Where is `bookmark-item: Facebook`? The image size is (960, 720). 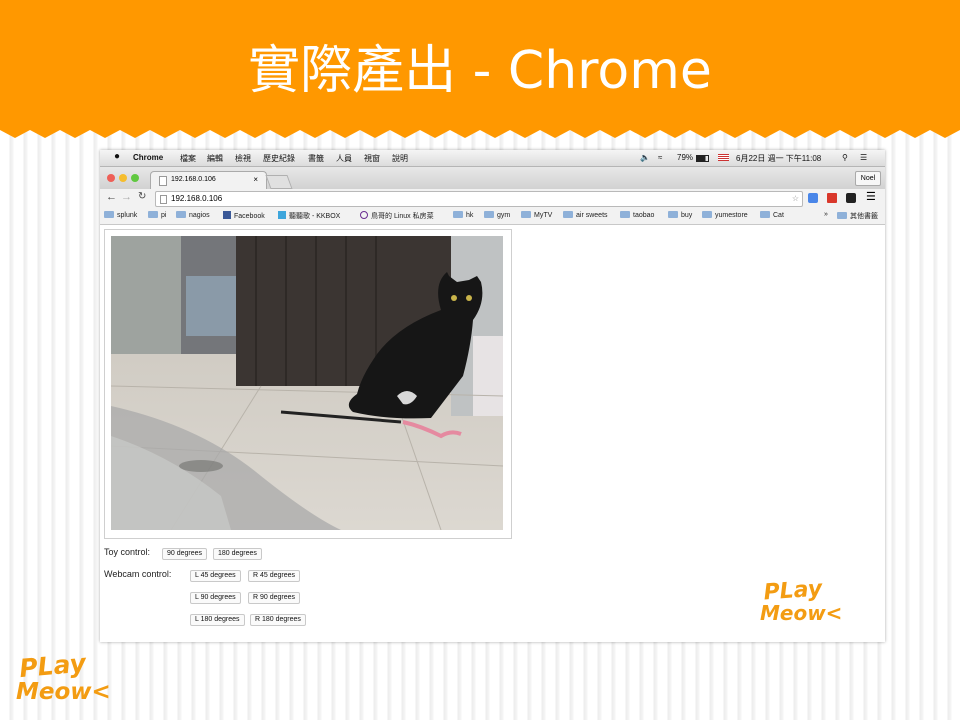 bookmark-item: Facebook is located at coordinates (244, 215).